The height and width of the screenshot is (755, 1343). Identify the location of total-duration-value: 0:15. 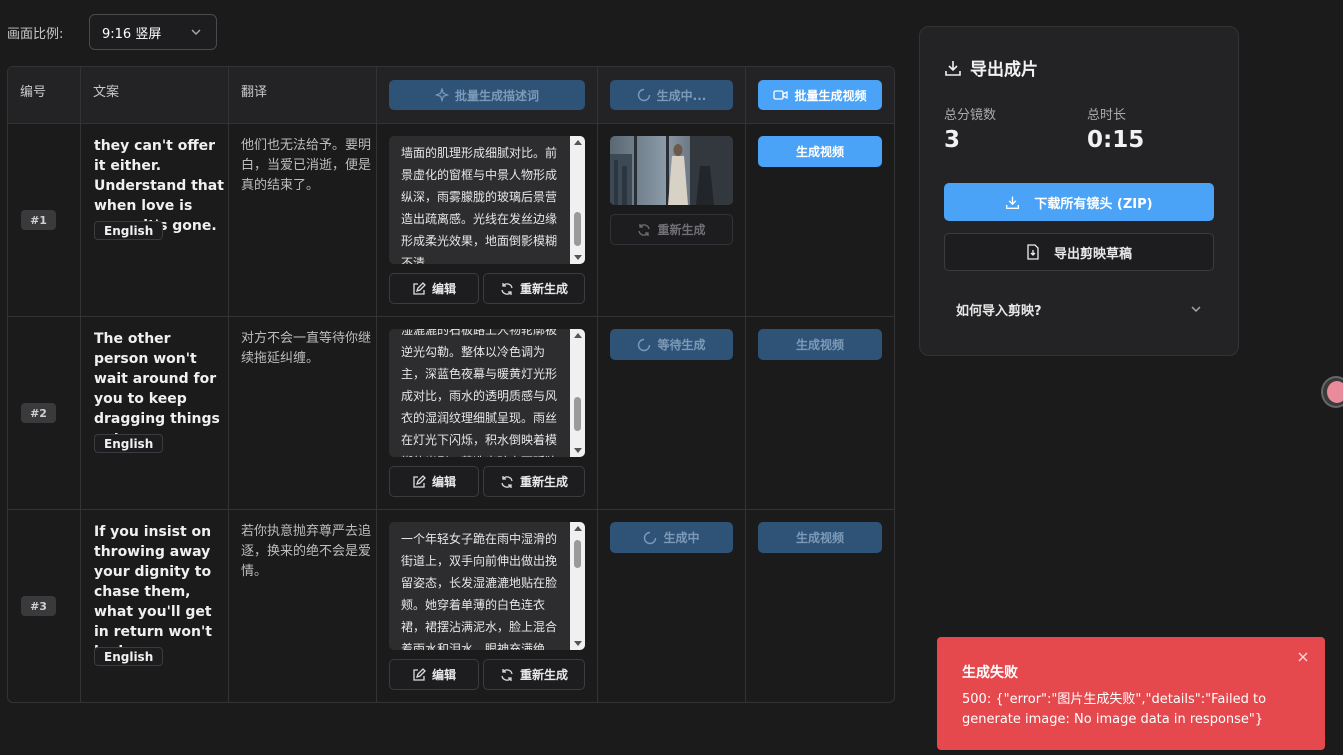
(1116, 140).